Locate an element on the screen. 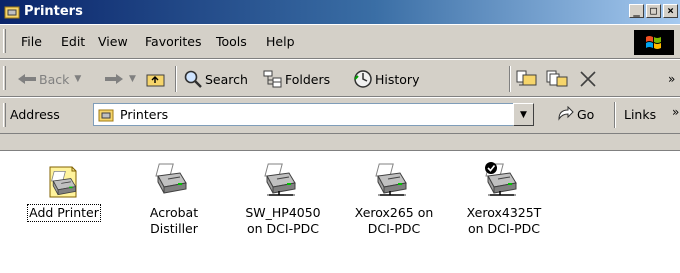  menu-view: View is located at coordinates (113, 41).